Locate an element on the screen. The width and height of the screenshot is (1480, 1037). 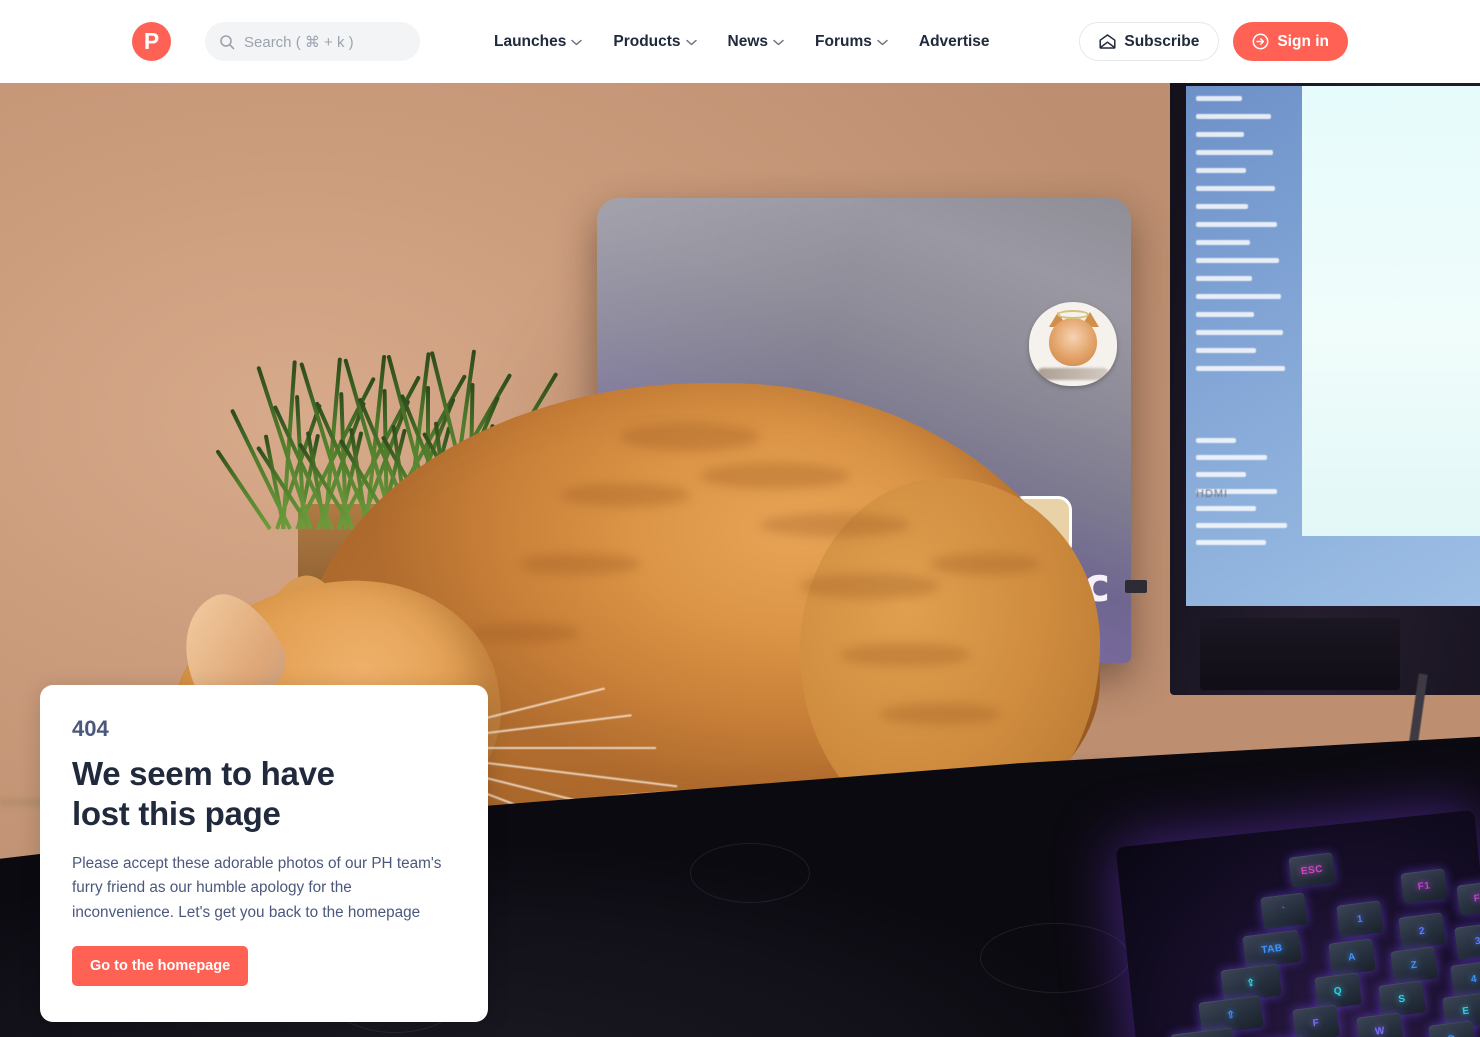
keyboard-key: ` is located at coordinates (1284, 911).